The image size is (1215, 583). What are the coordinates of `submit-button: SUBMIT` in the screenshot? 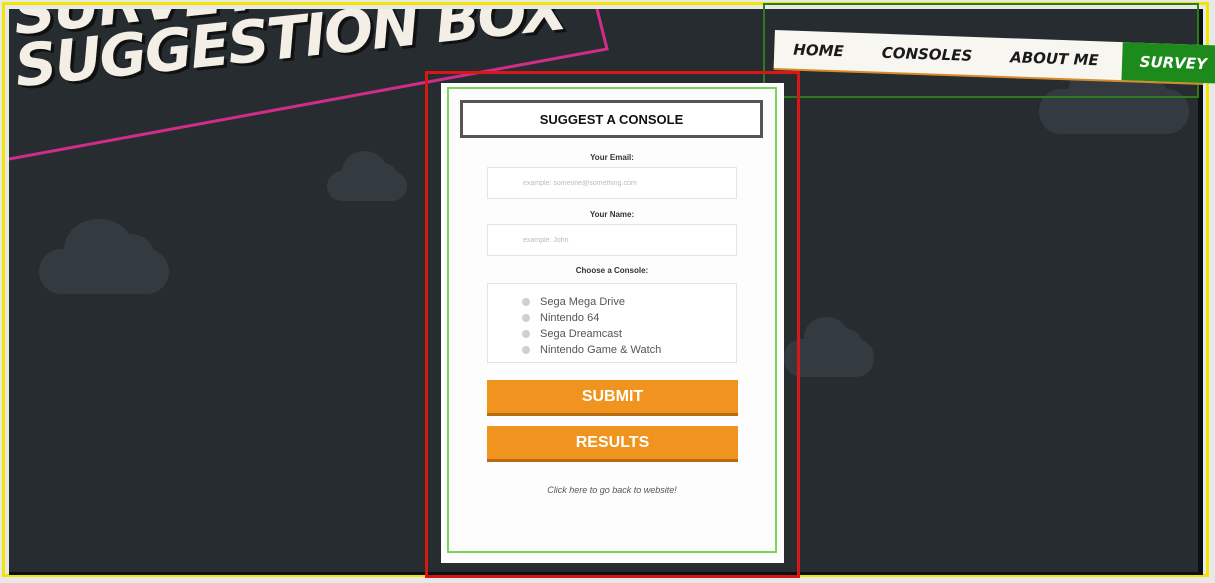 It's located at (612, 398).